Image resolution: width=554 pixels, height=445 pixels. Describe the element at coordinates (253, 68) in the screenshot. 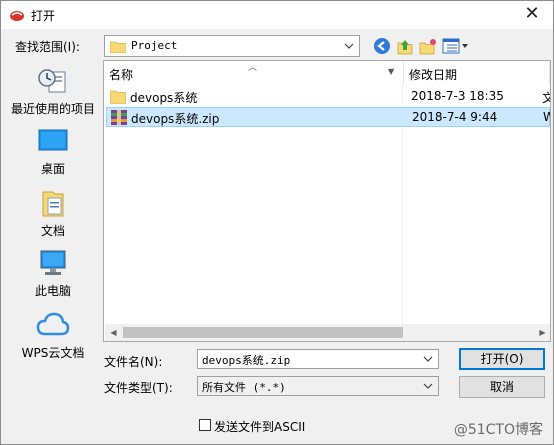

I see `sort-ascending-icon: ︿` at that location.